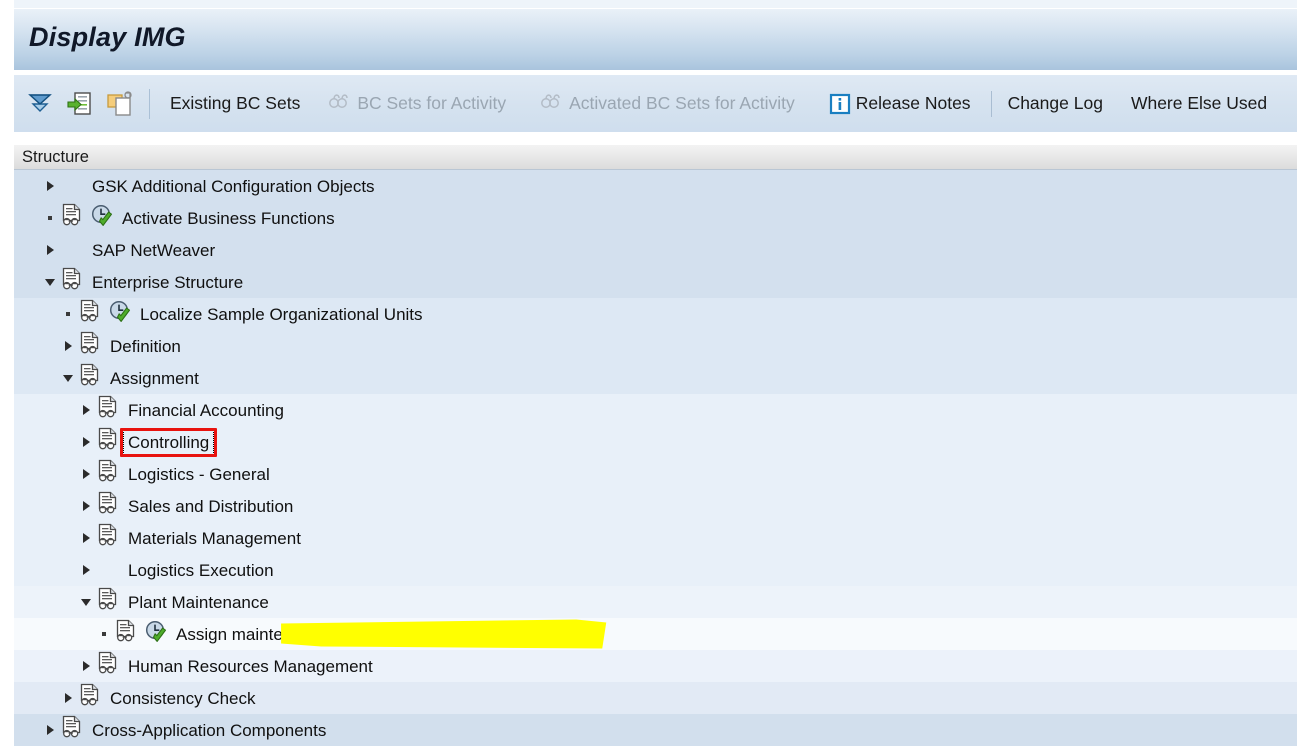 Image resolution: width=1297 pixels, height=754 pixels. What do you see at coordinates (214, 538) in the screenshot?
I see `tree-row-label: Materials Management` at bounding box center [214, 538].